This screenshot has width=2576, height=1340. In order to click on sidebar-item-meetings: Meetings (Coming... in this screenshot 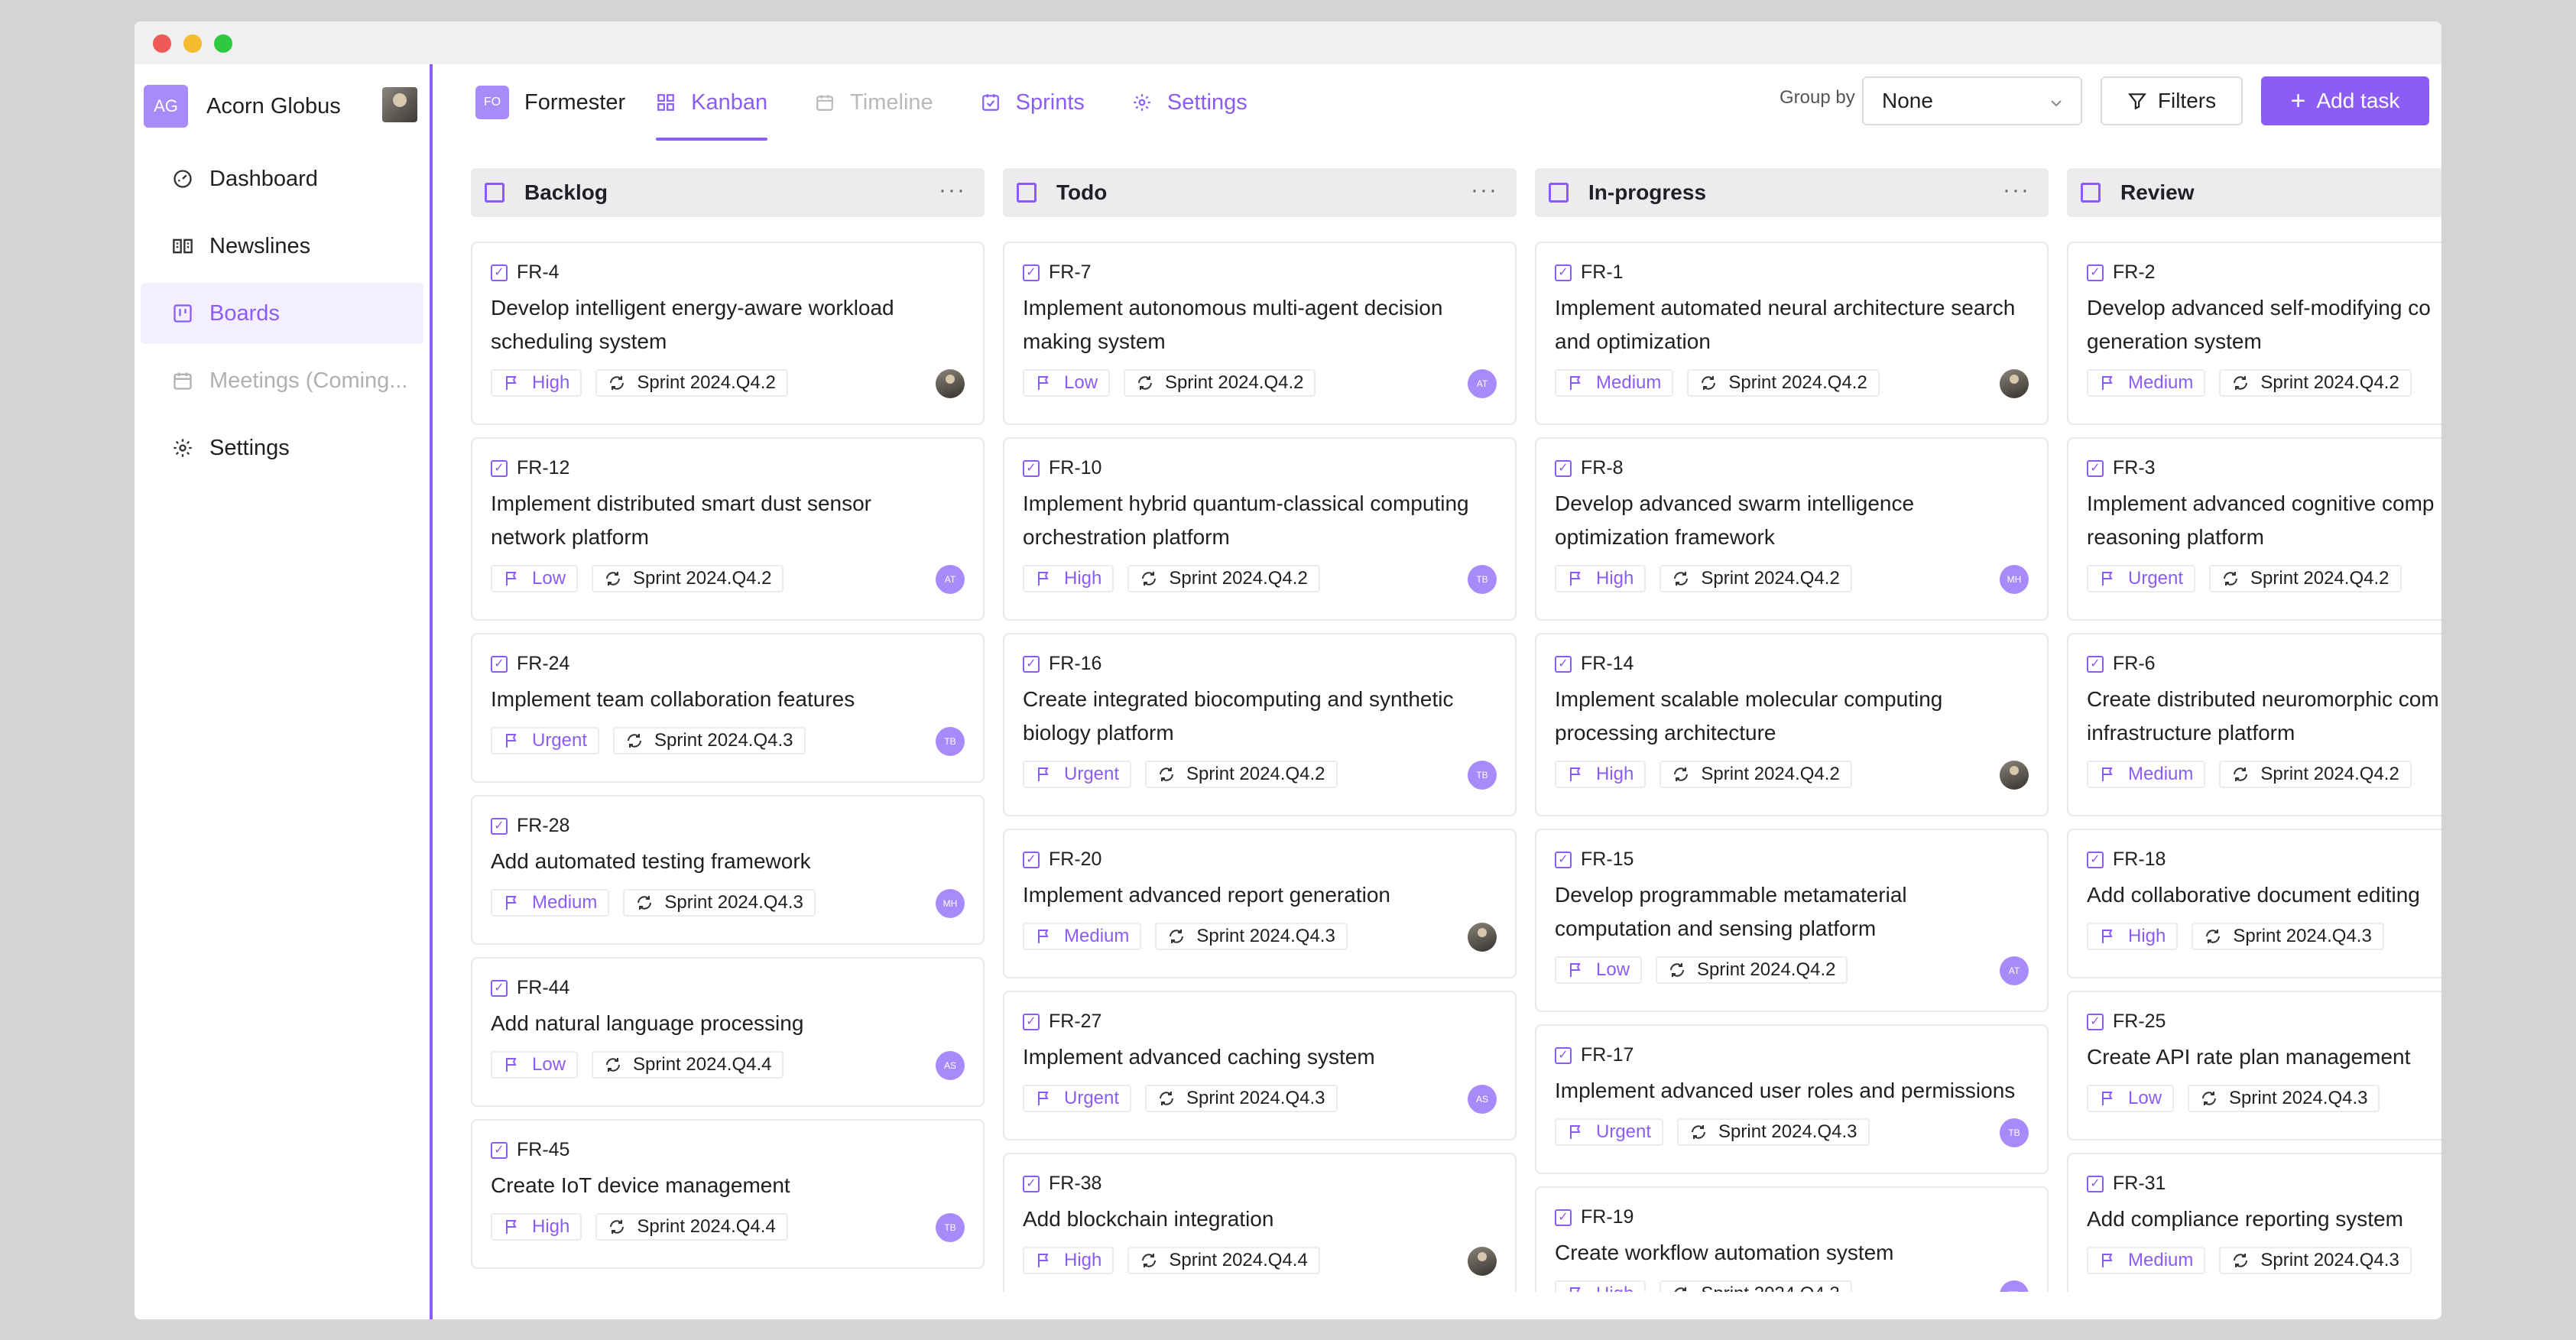, I will do `click(282, 381)`.